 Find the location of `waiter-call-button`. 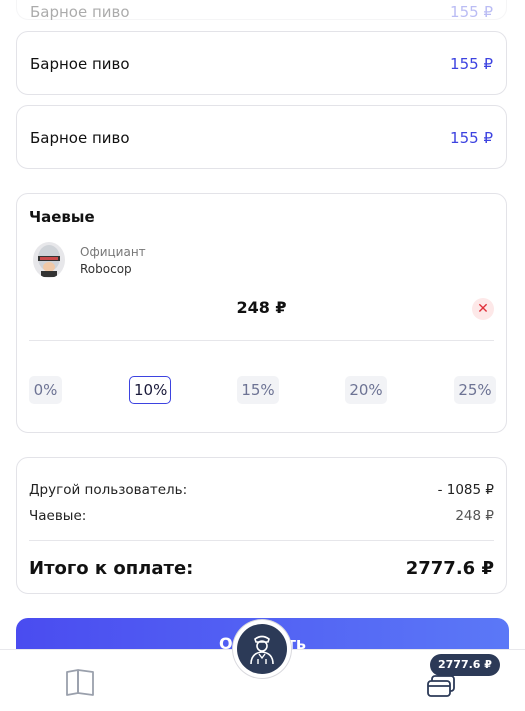

waiter-call-button is located at coordinates (262, 649).